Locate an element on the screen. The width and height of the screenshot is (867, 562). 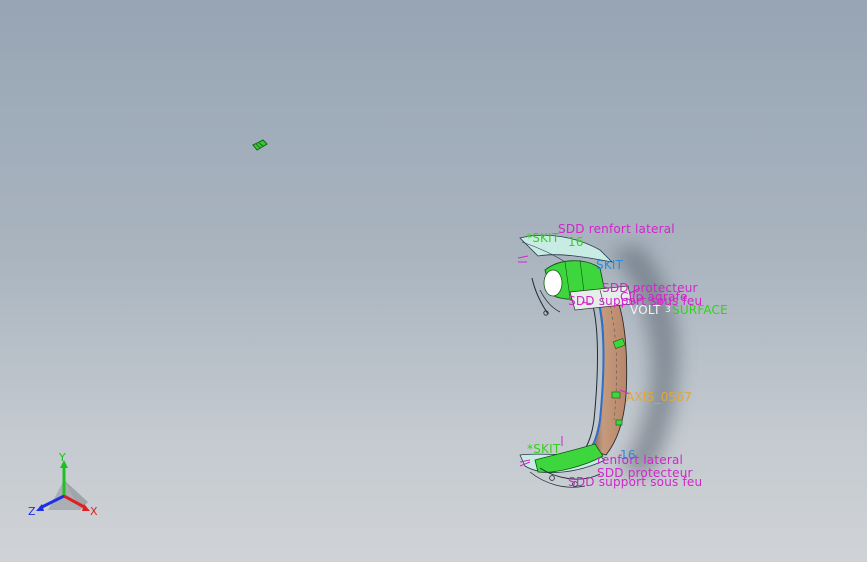
axis-y-label: Y is located at coordinates (62, 457).